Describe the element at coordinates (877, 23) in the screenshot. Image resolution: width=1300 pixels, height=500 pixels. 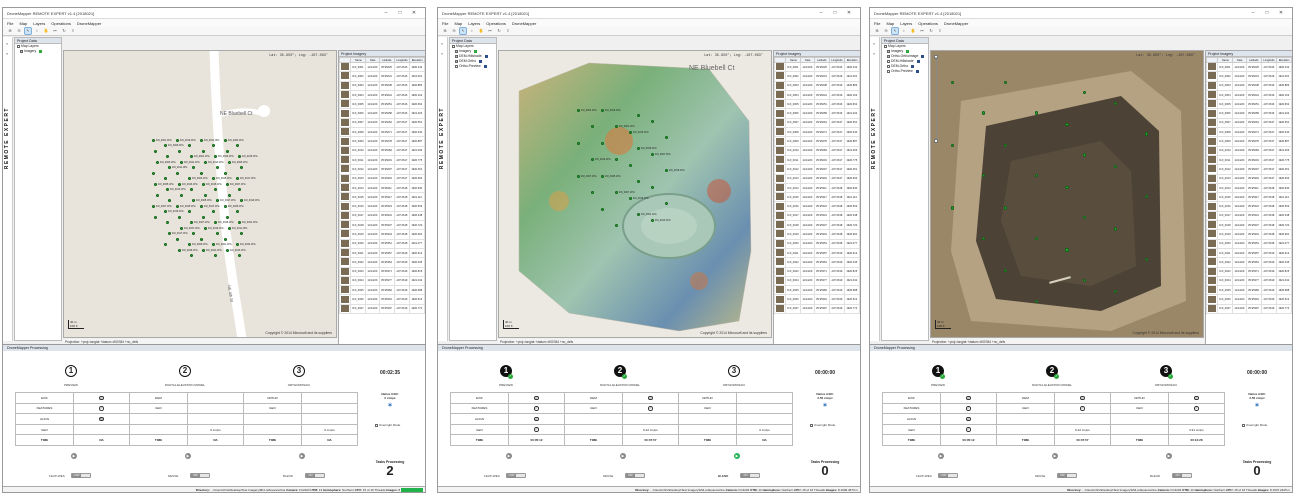
I see `menu-item-file: File` at that location.